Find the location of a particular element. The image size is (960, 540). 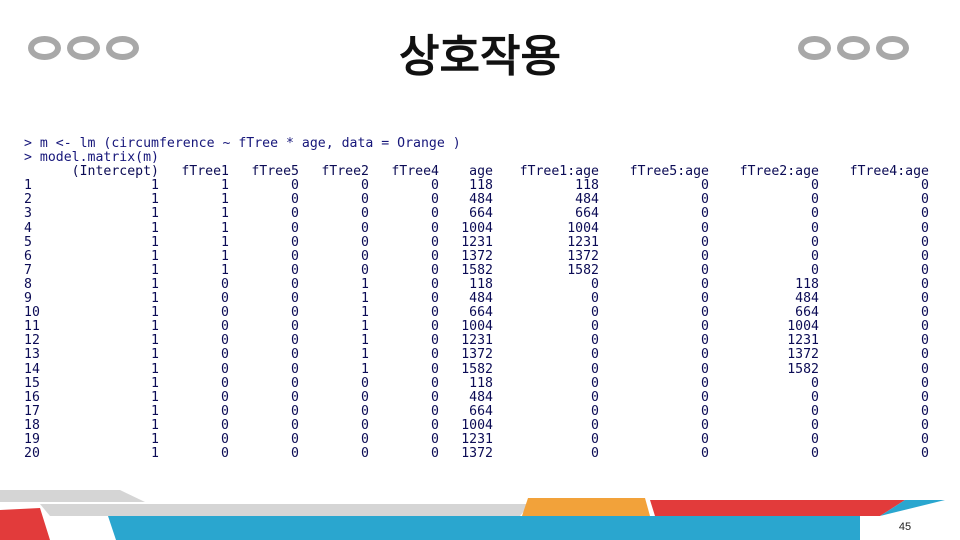

decorative-rings-right is located at coordinates (853, 48).